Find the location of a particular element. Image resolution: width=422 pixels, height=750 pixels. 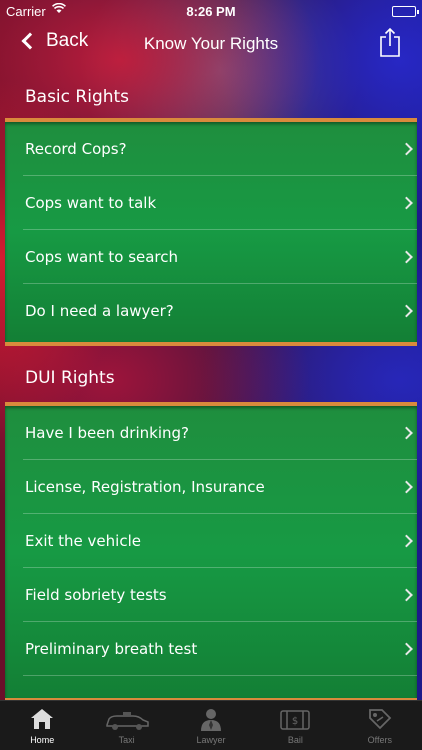

list-item-cops-want-to-talk: Cops want to talk is located at coordinates (211, 203).